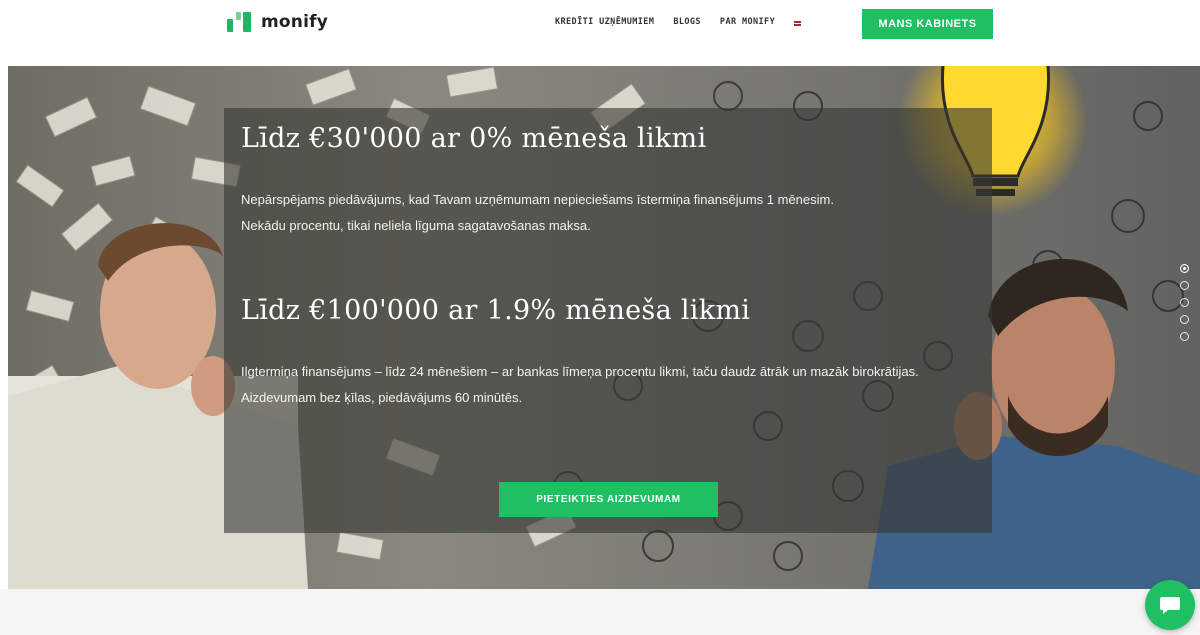 The image size is (1200, 635). I want to click on offer2-title: Līdz €100'000 ar 1.9% mēneša likmi, so click(496, 310).